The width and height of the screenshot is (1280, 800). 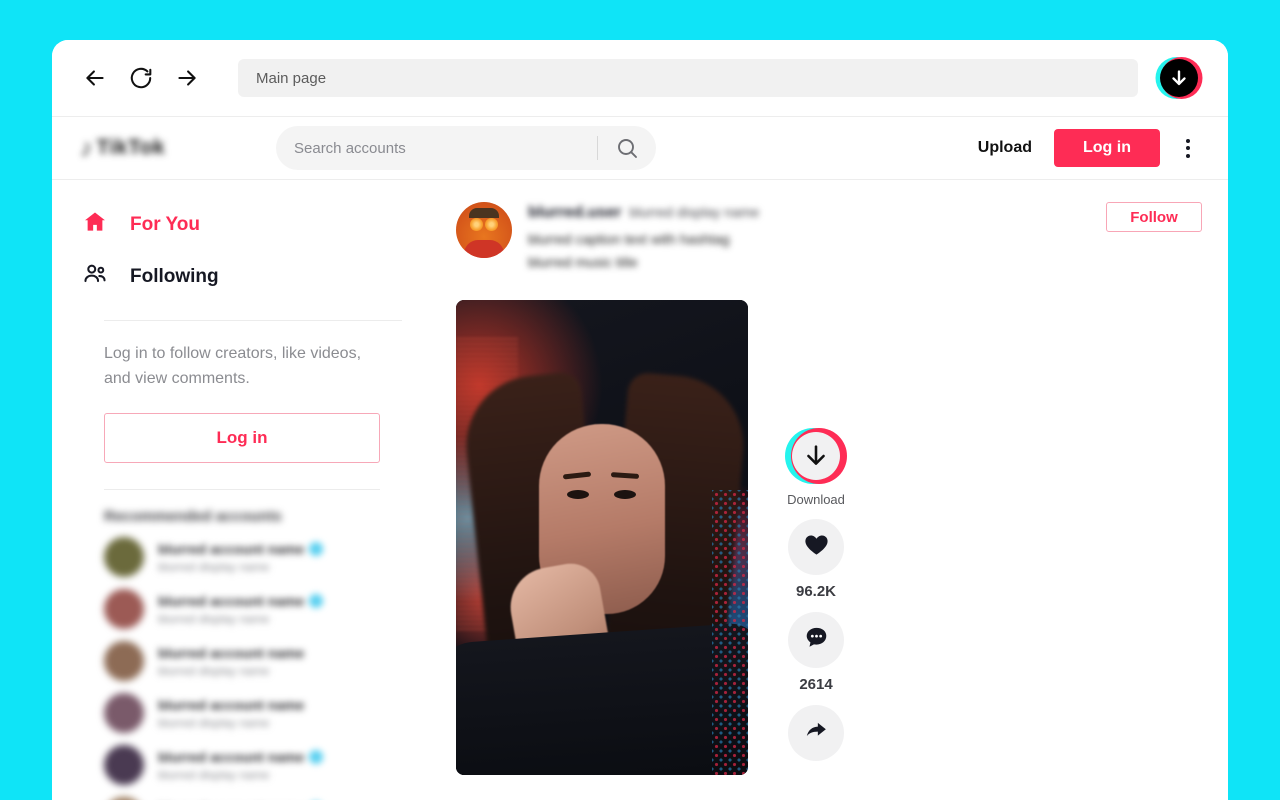 I want to click on recommended-accounts-title: Recommended accounts, so click(x=193, y=516).